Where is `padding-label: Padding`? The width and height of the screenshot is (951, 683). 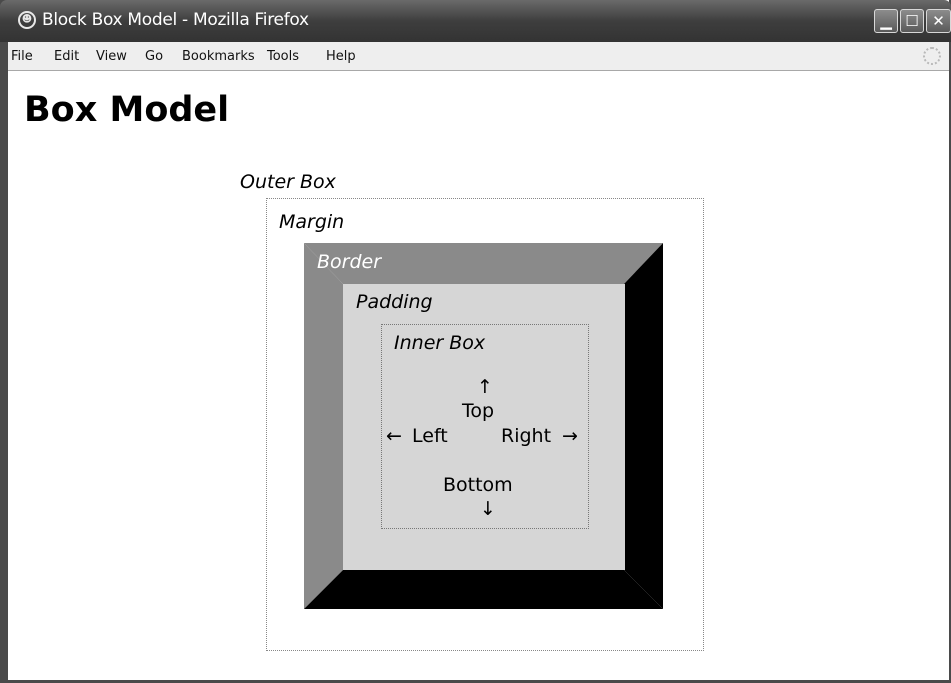
padding-label: Padding is located at coordinates (394, 302).